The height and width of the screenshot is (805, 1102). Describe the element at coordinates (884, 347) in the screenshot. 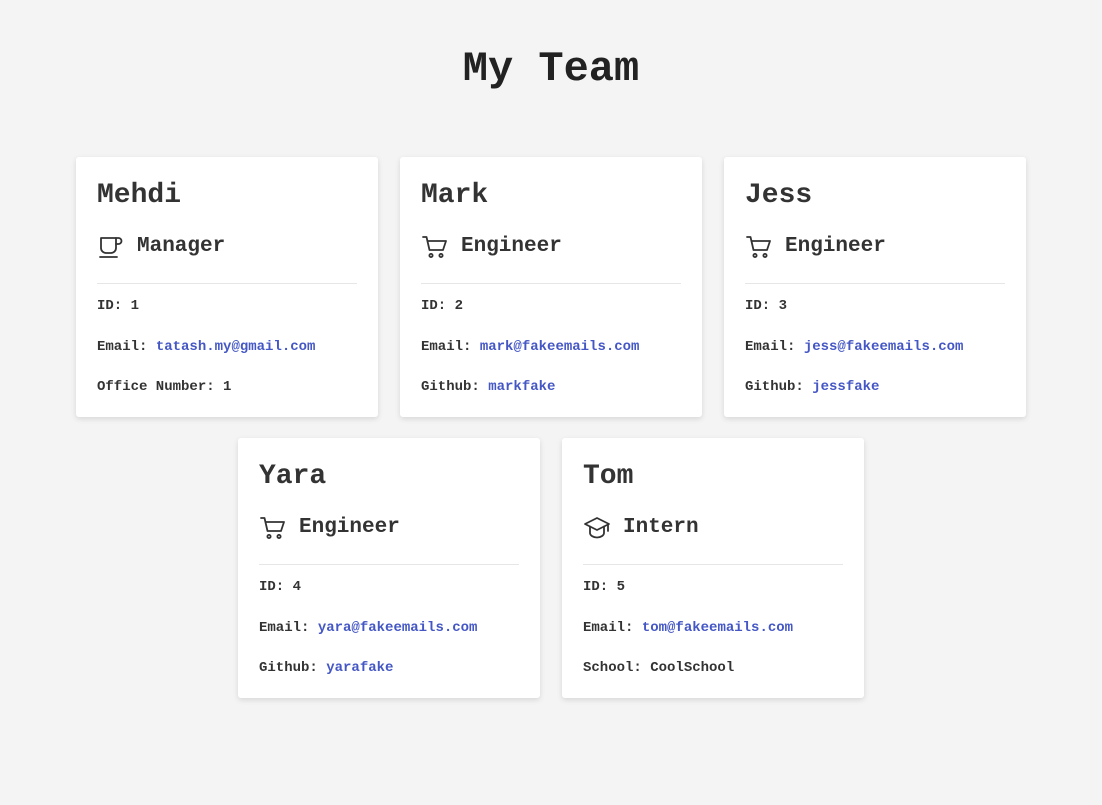

I see `email-link: jess@fakeemails.com` at that location.